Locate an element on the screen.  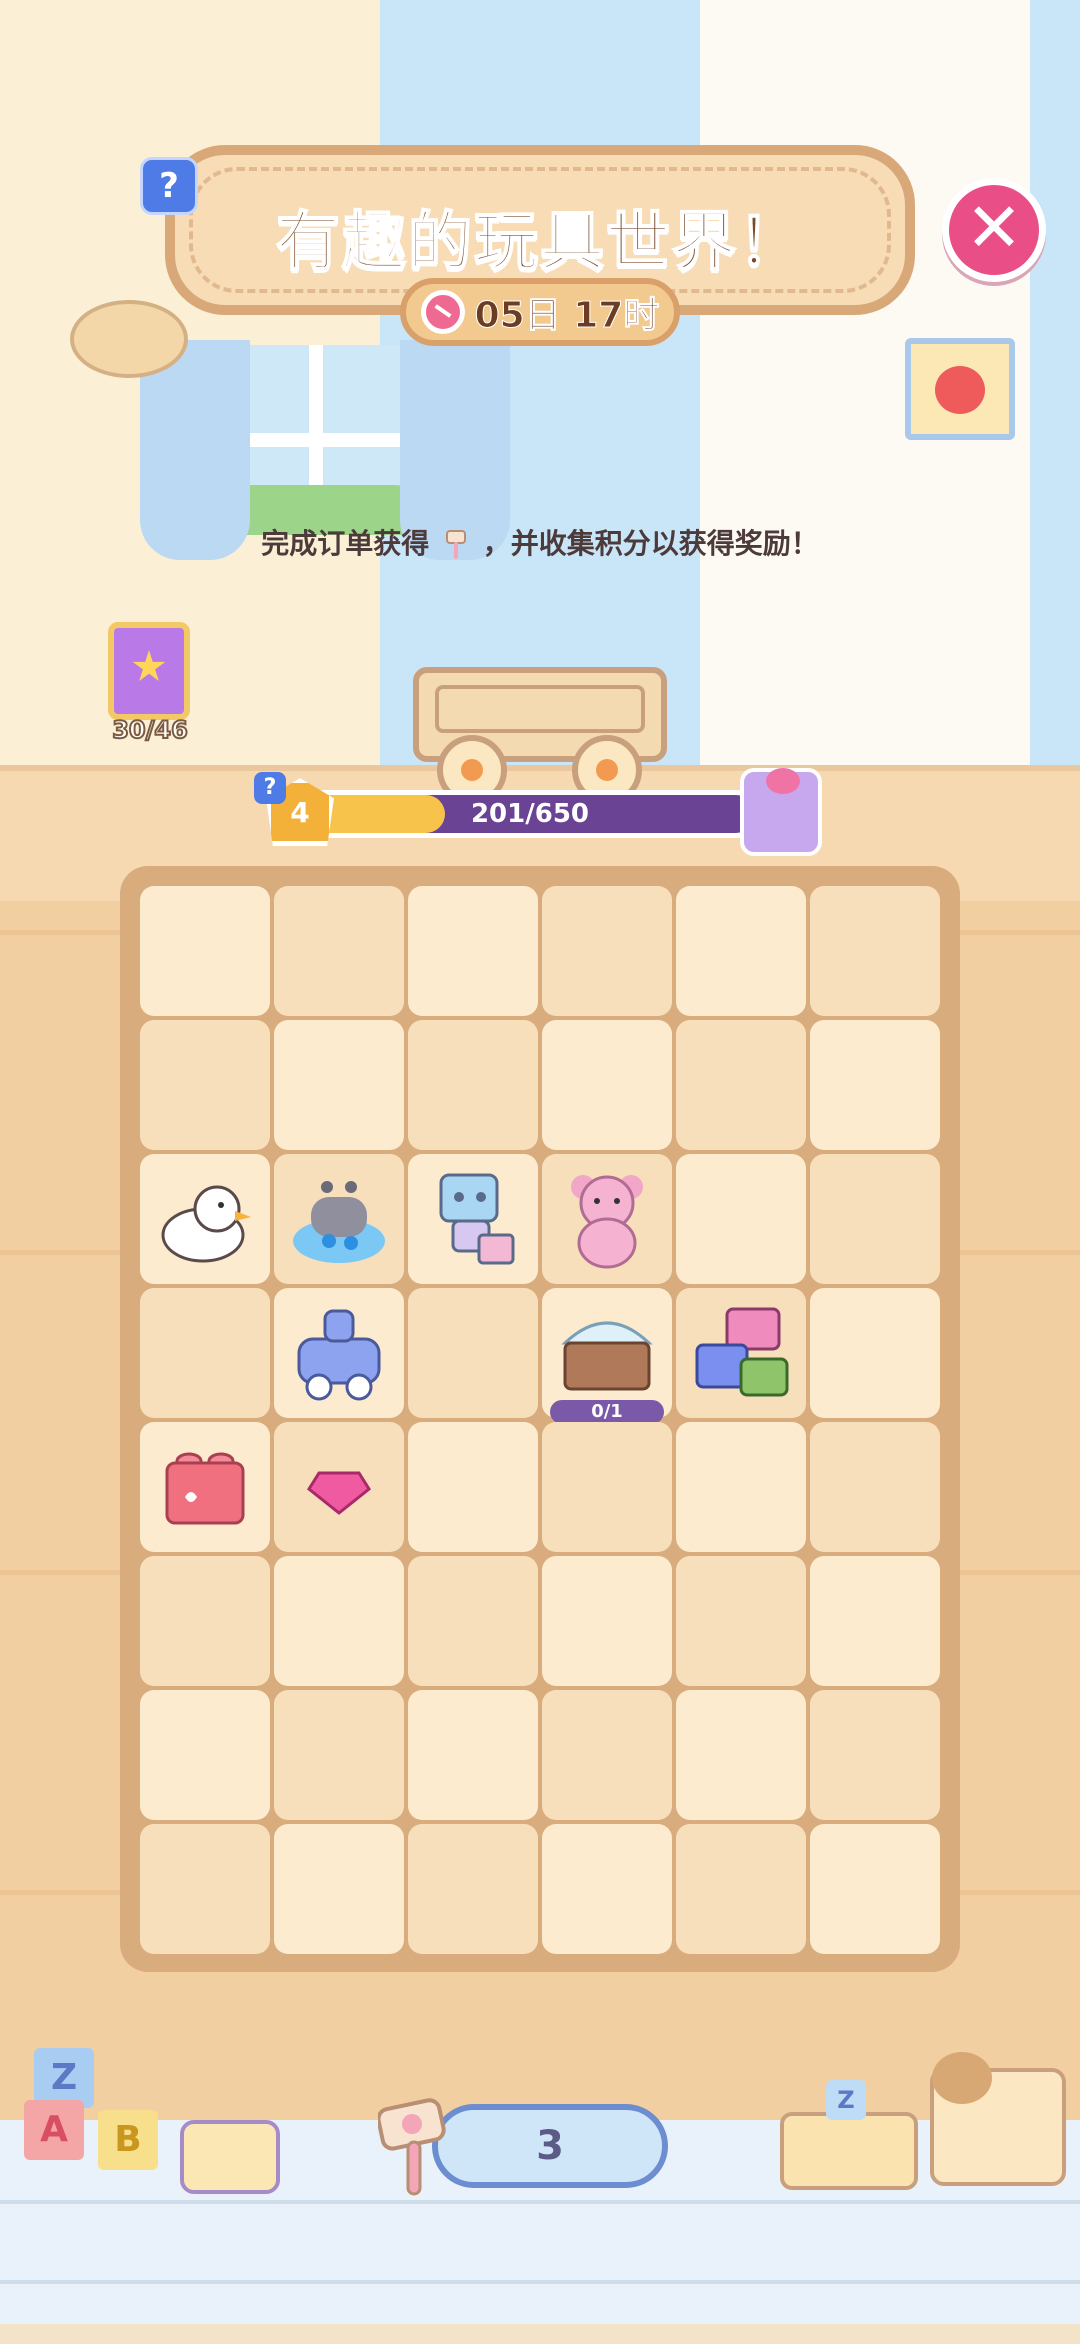
event-instruction: 完成订单获得 ，并收集积分以获得奖励！ is located at coordinates (540, 542).